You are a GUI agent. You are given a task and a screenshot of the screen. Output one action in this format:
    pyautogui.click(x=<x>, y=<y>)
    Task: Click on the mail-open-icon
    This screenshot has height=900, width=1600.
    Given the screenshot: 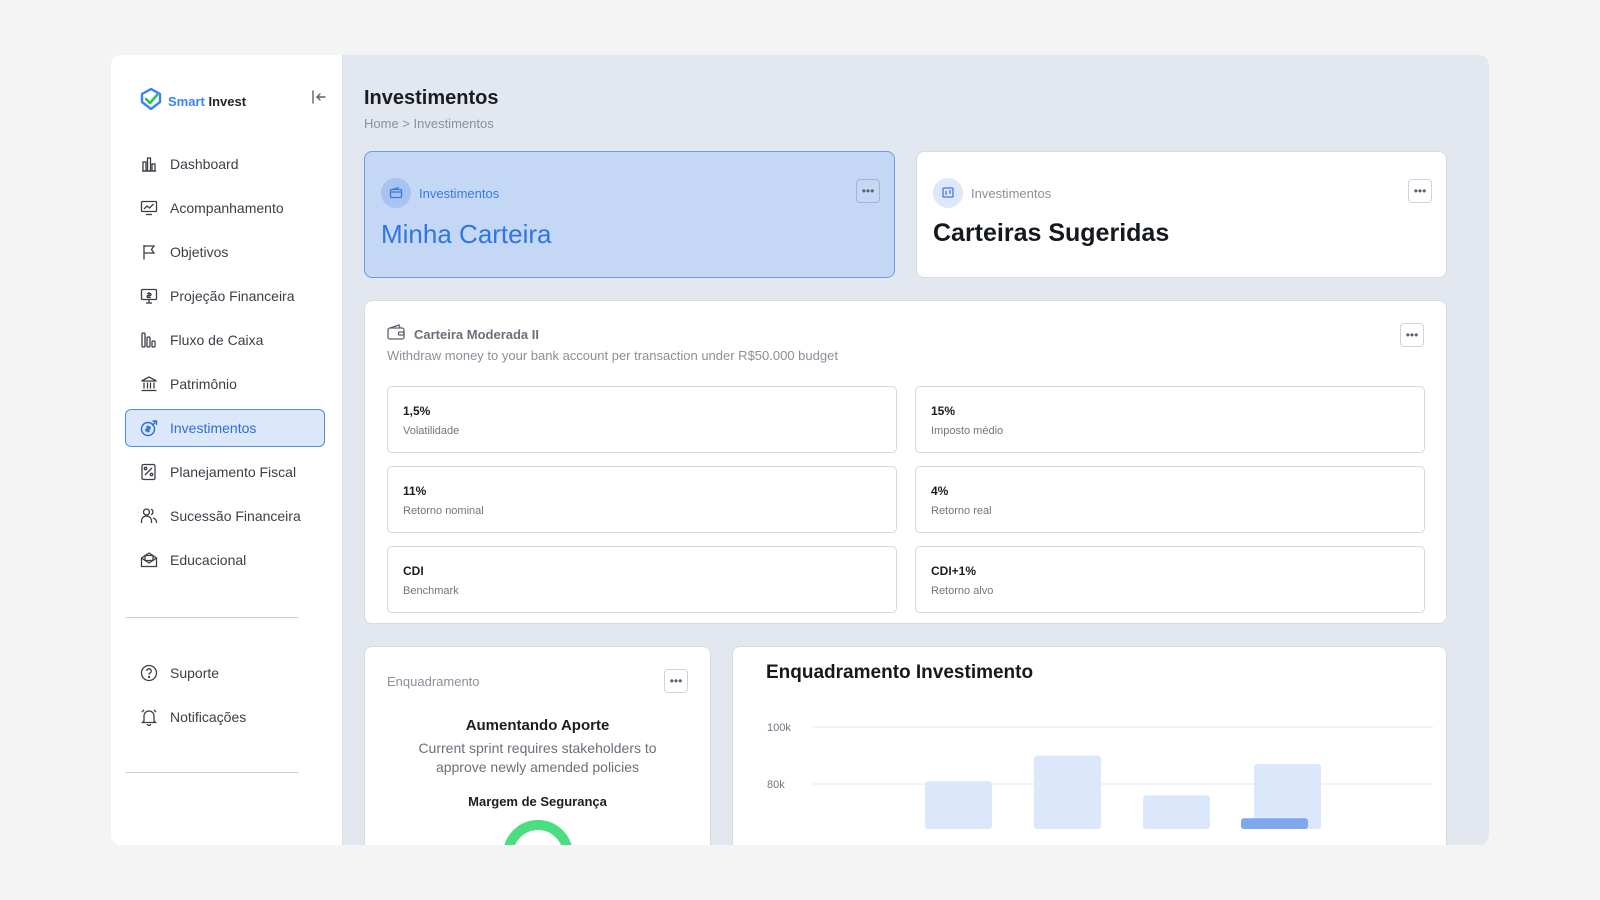 What is the action you would take?
    pyautogui.click(x=149, y=560)
    